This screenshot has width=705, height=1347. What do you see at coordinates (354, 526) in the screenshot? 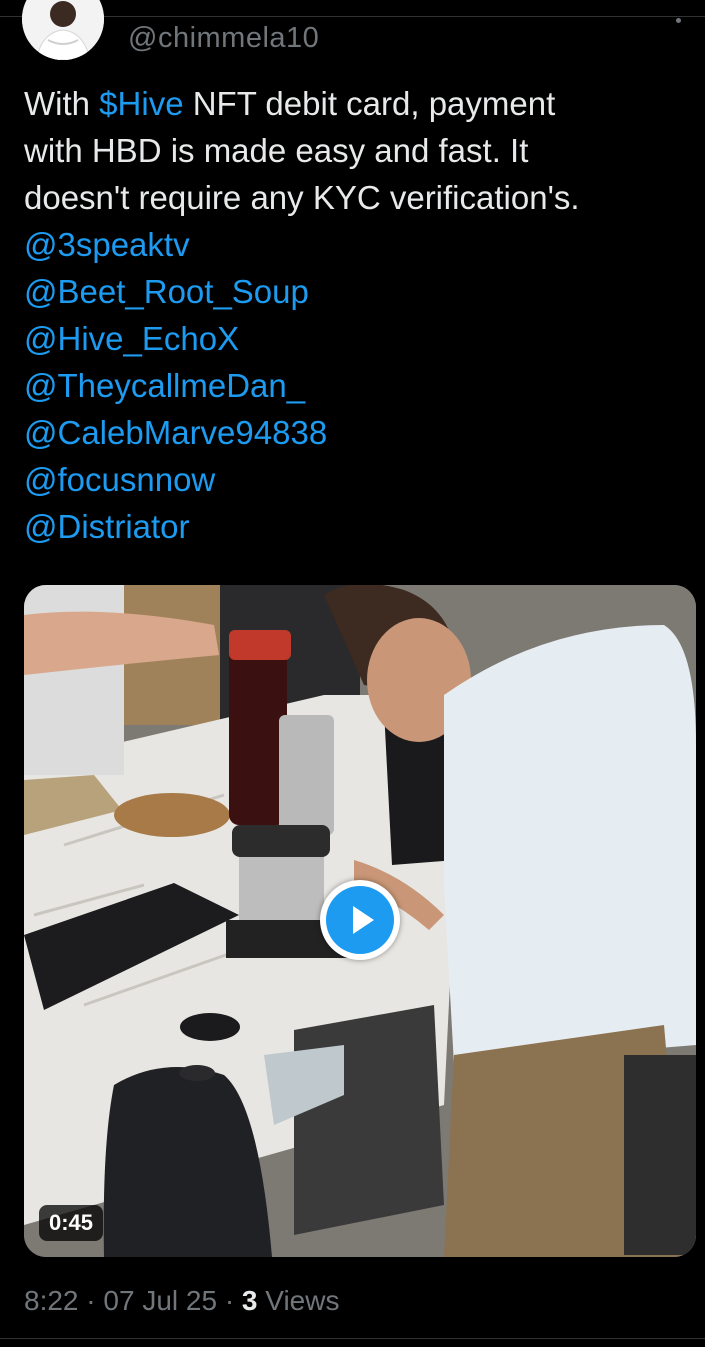
I see `mention-link: @Distriator` at bounding box center [354, 526].